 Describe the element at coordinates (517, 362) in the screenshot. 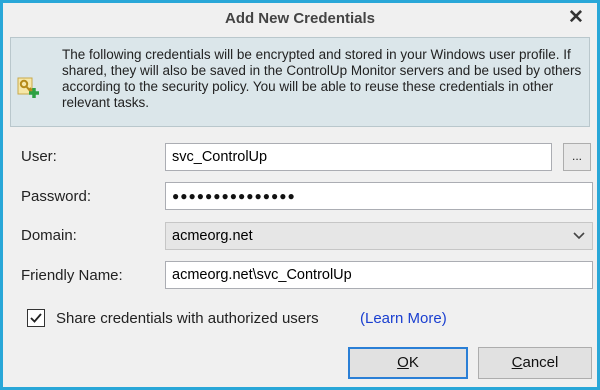

I see `cancel-mnemonic: C` at that location.